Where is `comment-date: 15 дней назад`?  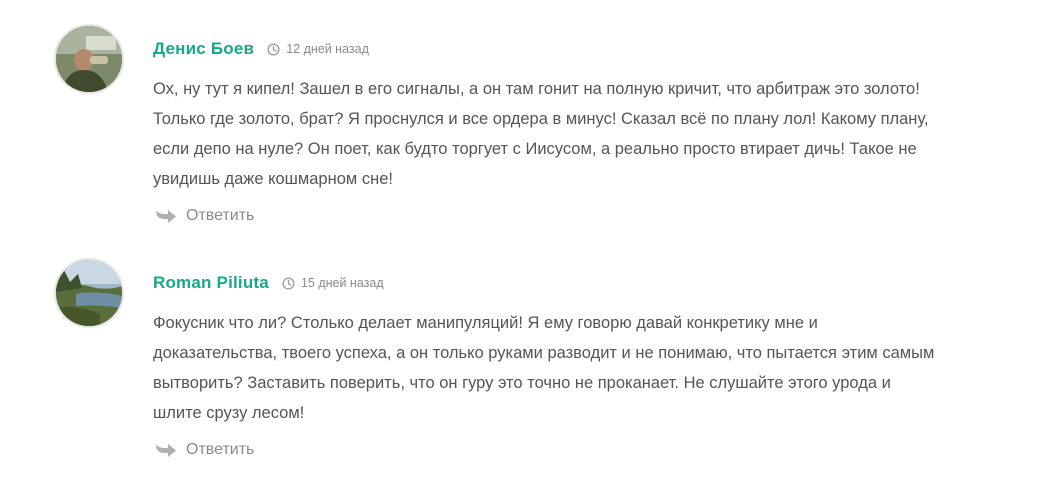 comment-date: 15 дней назад is located at coordinates (342, 283).